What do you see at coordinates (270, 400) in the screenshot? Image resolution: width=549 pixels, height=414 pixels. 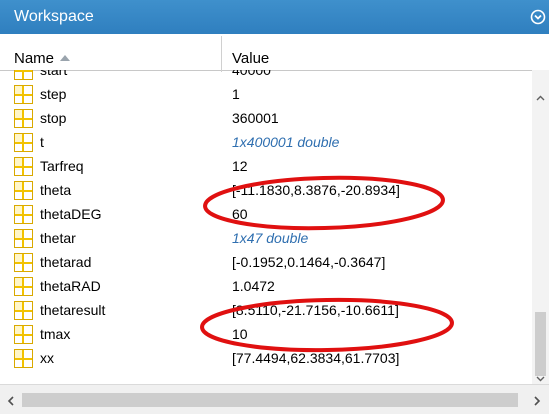 I see `horizontal-scrollbar-thumb` at bounding box center [270, 400].